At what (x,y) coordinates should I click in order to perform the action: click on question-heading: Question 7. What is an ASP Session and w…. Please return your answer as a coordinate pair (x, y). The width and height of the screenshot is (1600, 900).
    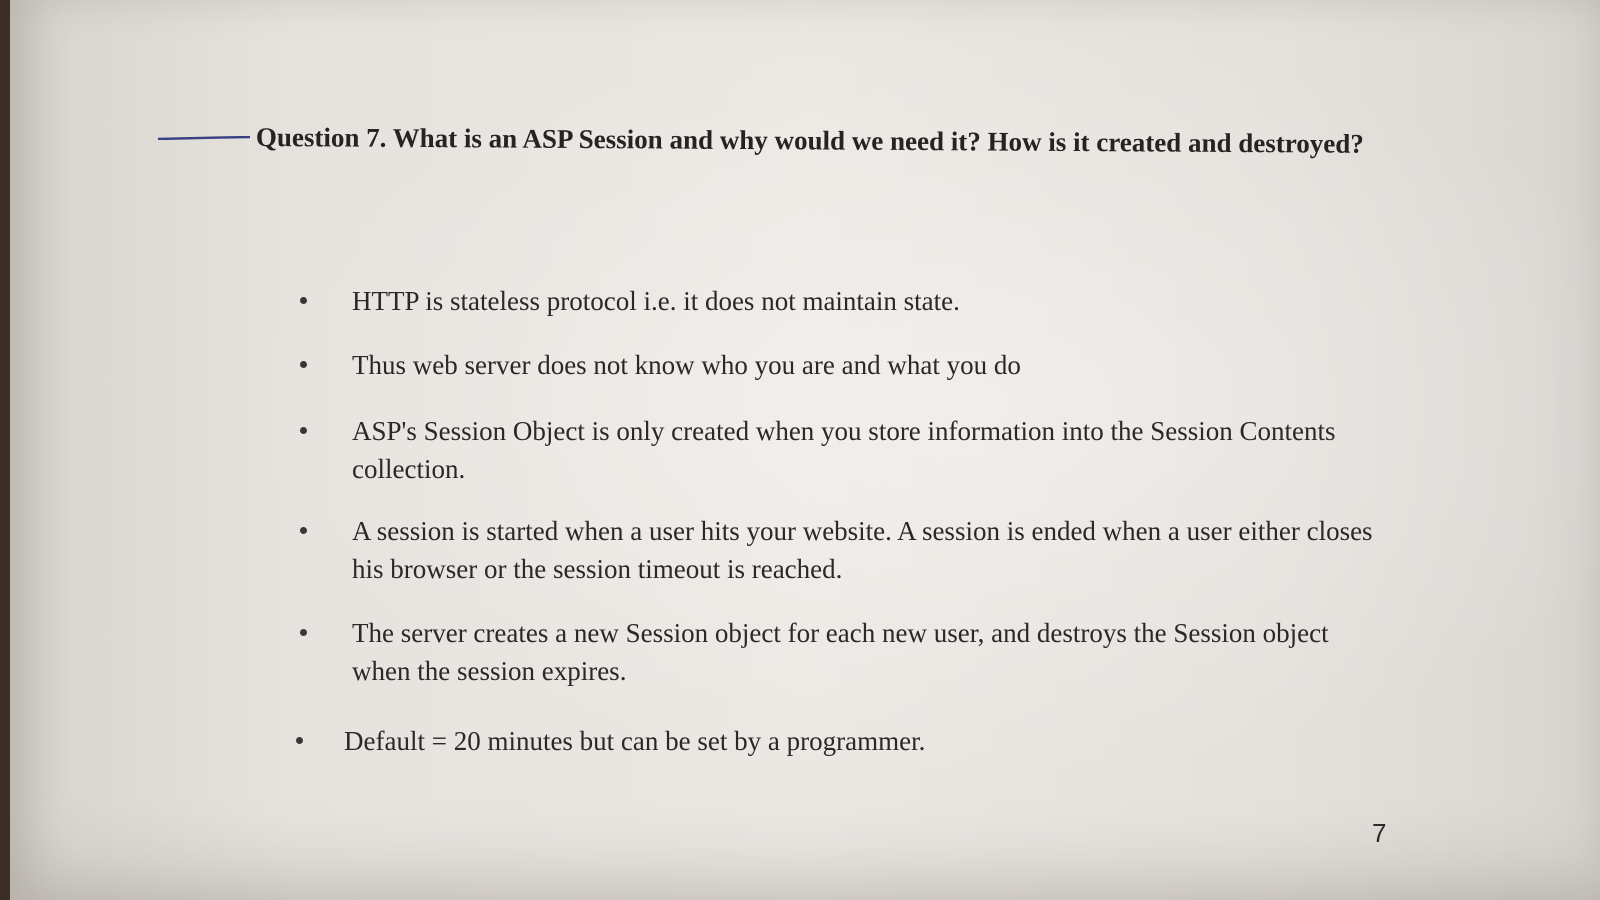
    Looking at the image, I should click on (809, 140).